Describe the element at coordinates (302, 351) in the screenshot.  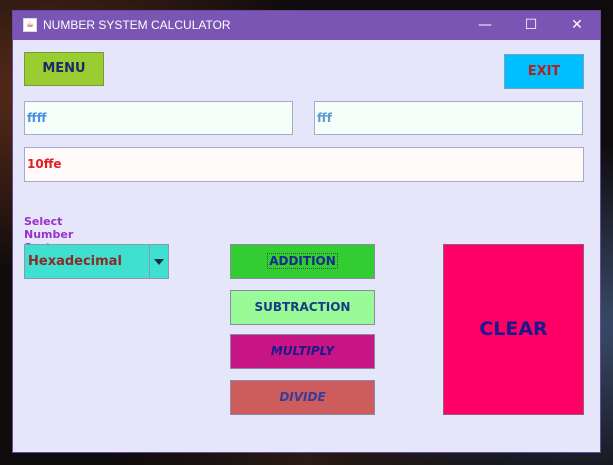
I see `multiply-button: MULTIPLY` at that location.